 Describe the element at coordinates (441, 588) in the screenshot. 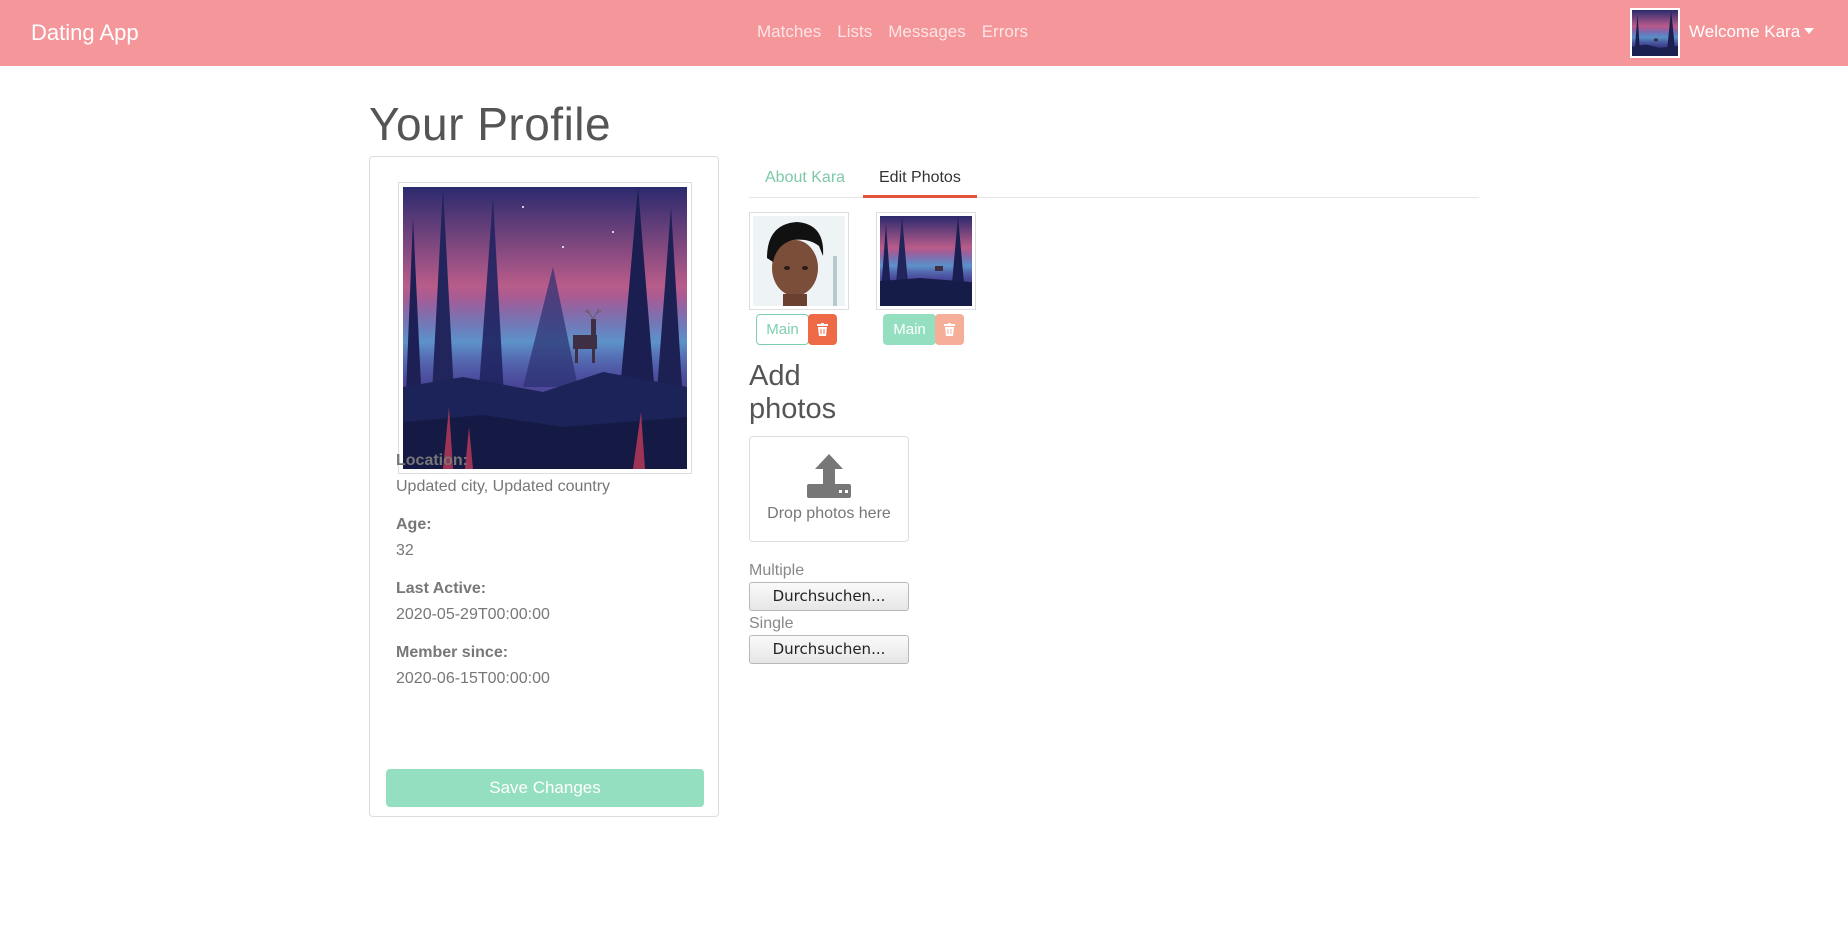

I see `last-active-label: Last Active:` at that location.